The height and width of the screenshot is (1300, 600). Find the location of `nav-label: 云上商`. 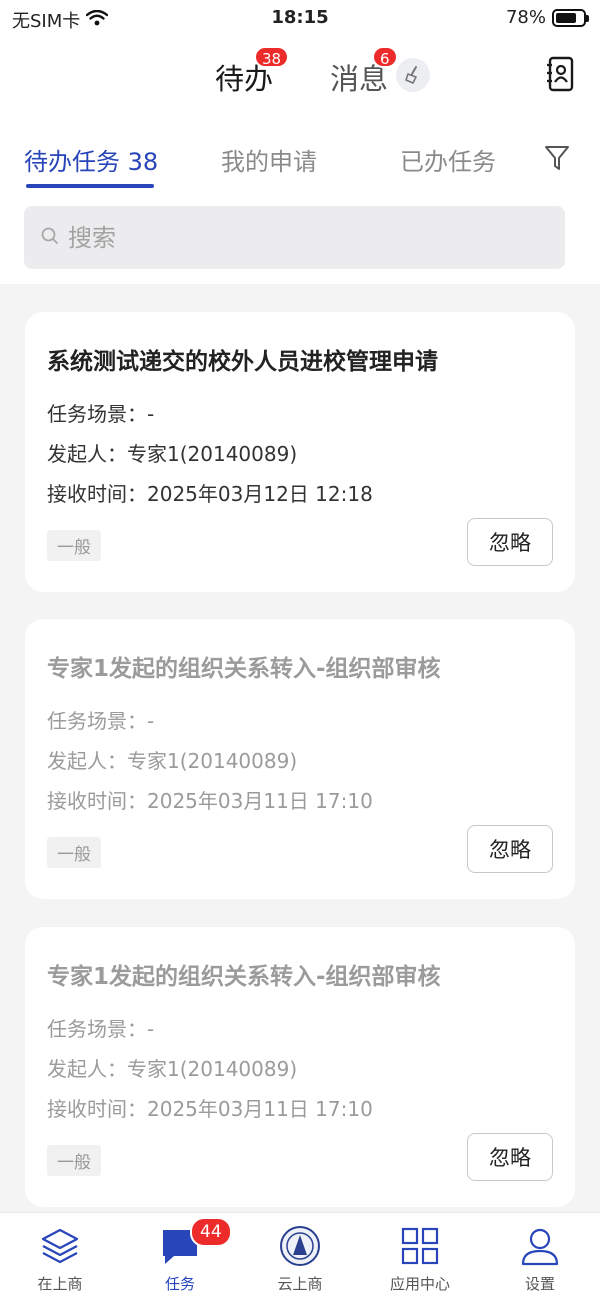

nav-label: 云上商 is located at coordinates (300, 1284).